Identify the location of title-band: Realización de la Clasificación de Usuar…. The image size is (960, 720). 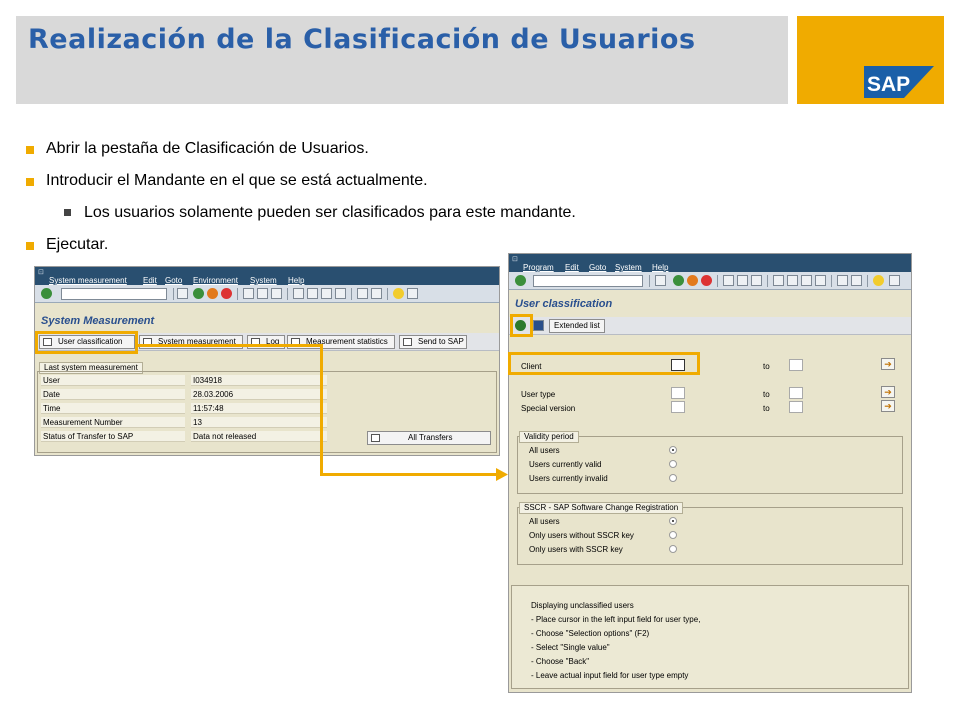
(402, 60).